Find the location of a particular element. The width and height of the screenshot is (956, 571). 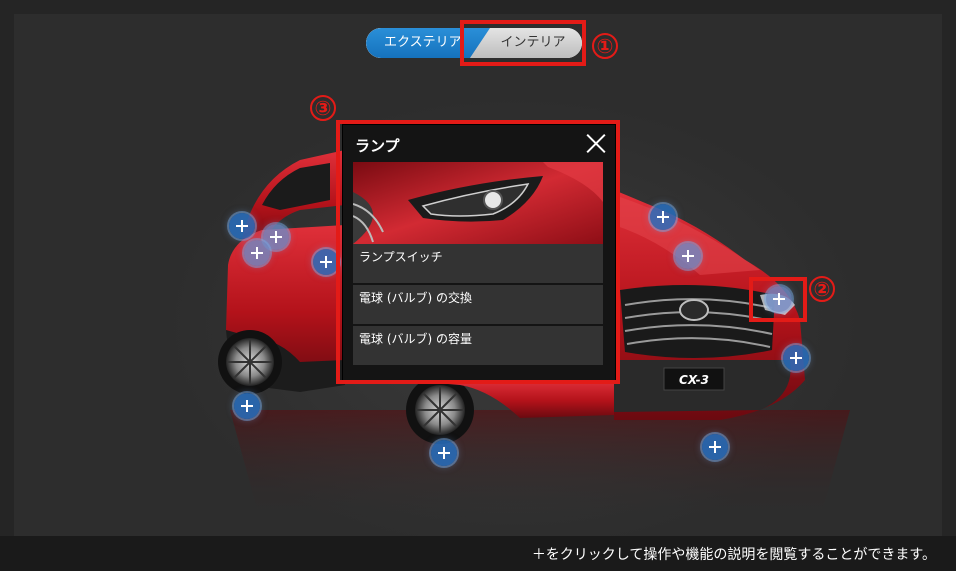

popup-title: ランプ is located at coordinates (377, 146).